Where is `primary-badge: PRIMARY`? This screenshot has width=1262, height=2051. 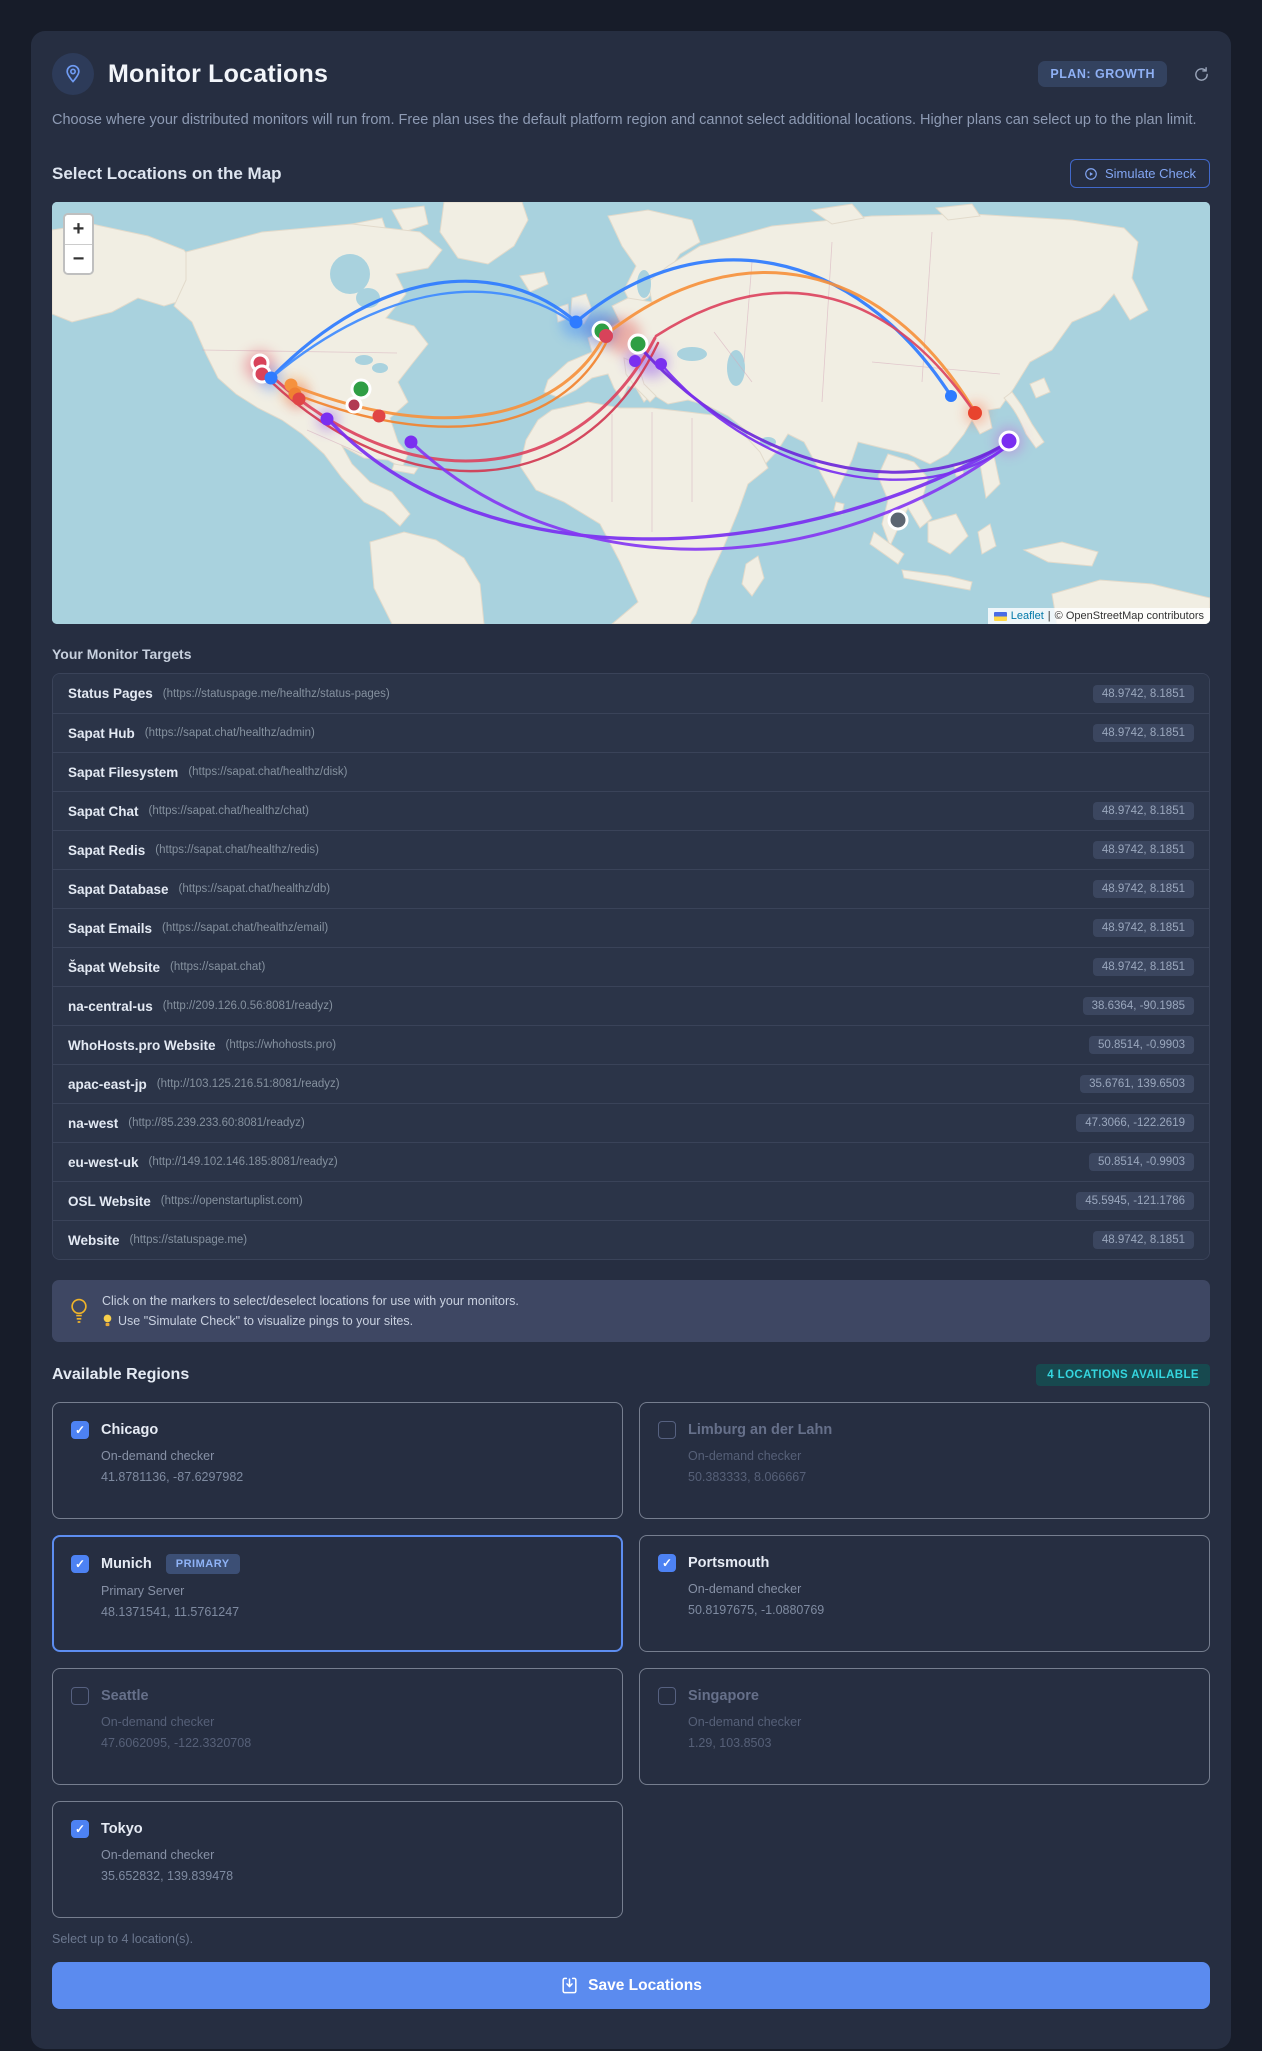
primary-badge: PRIMARY is located at coordinates (202, 1564).